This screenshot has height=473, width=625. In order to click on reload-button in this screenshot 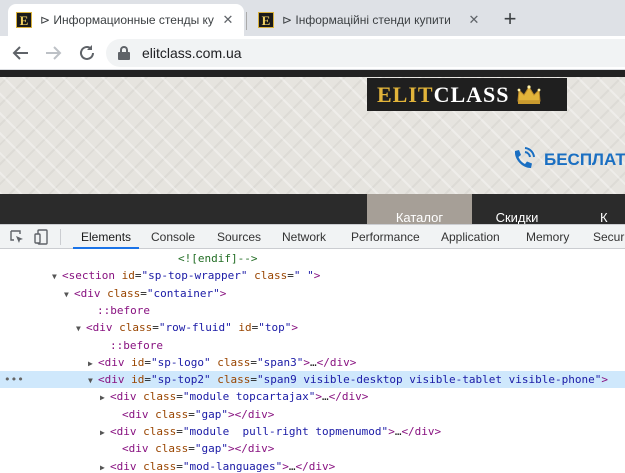, I will do `click(87, 53)`.